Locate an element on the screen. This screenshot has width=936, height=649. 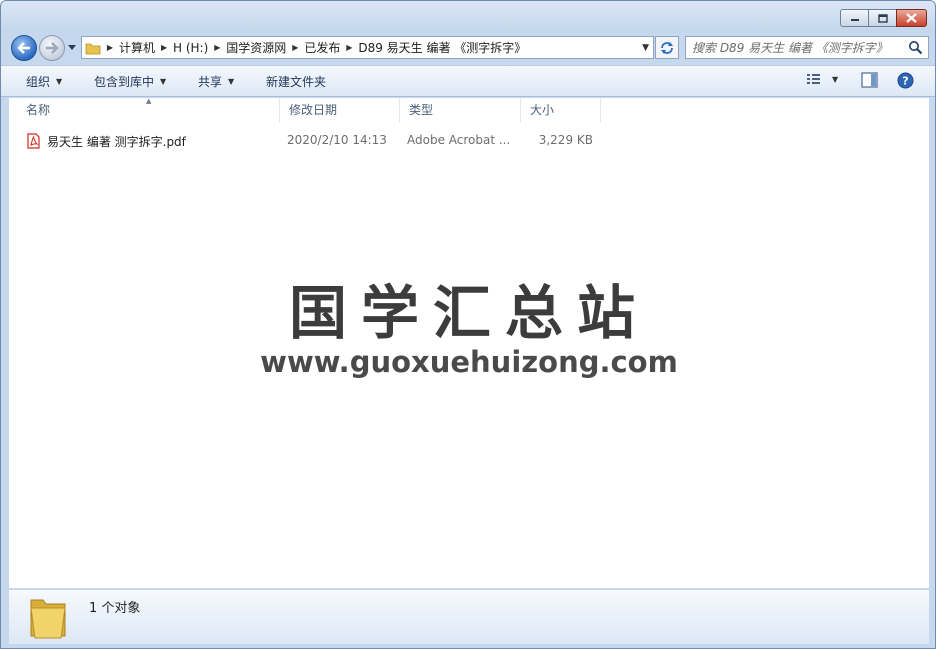
recent-pages-button is located at coordinates (72, 47).